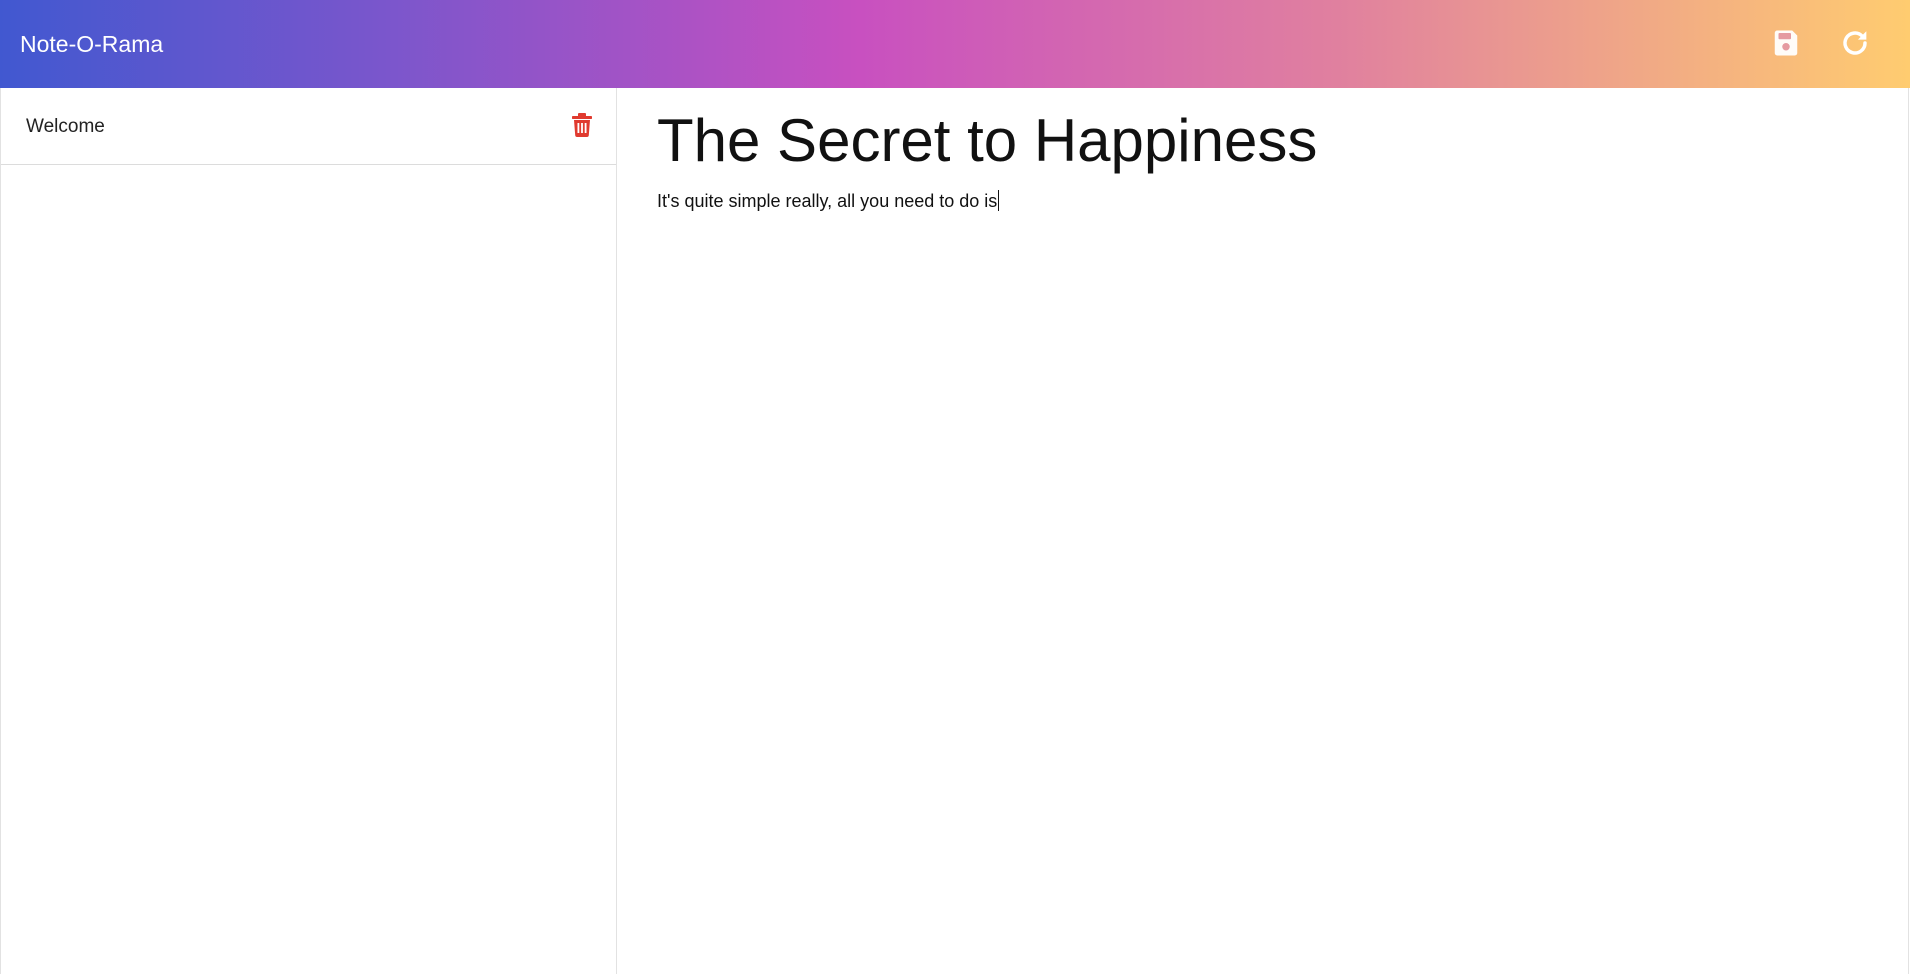 The height and width of the screenshot is (974, 1910). I want to click on save-icon, so click(1786, 43).